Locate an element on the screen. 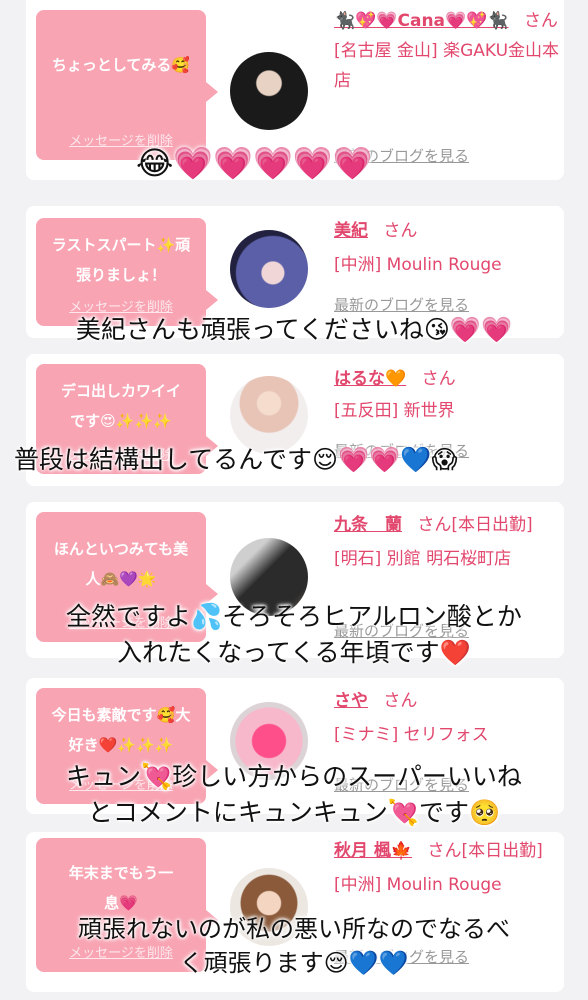 This screenshot has height=1000, width=588. caption-text: 頑張れないのが私の悪い所なのでなるべ is located at coordinates (294, 929).